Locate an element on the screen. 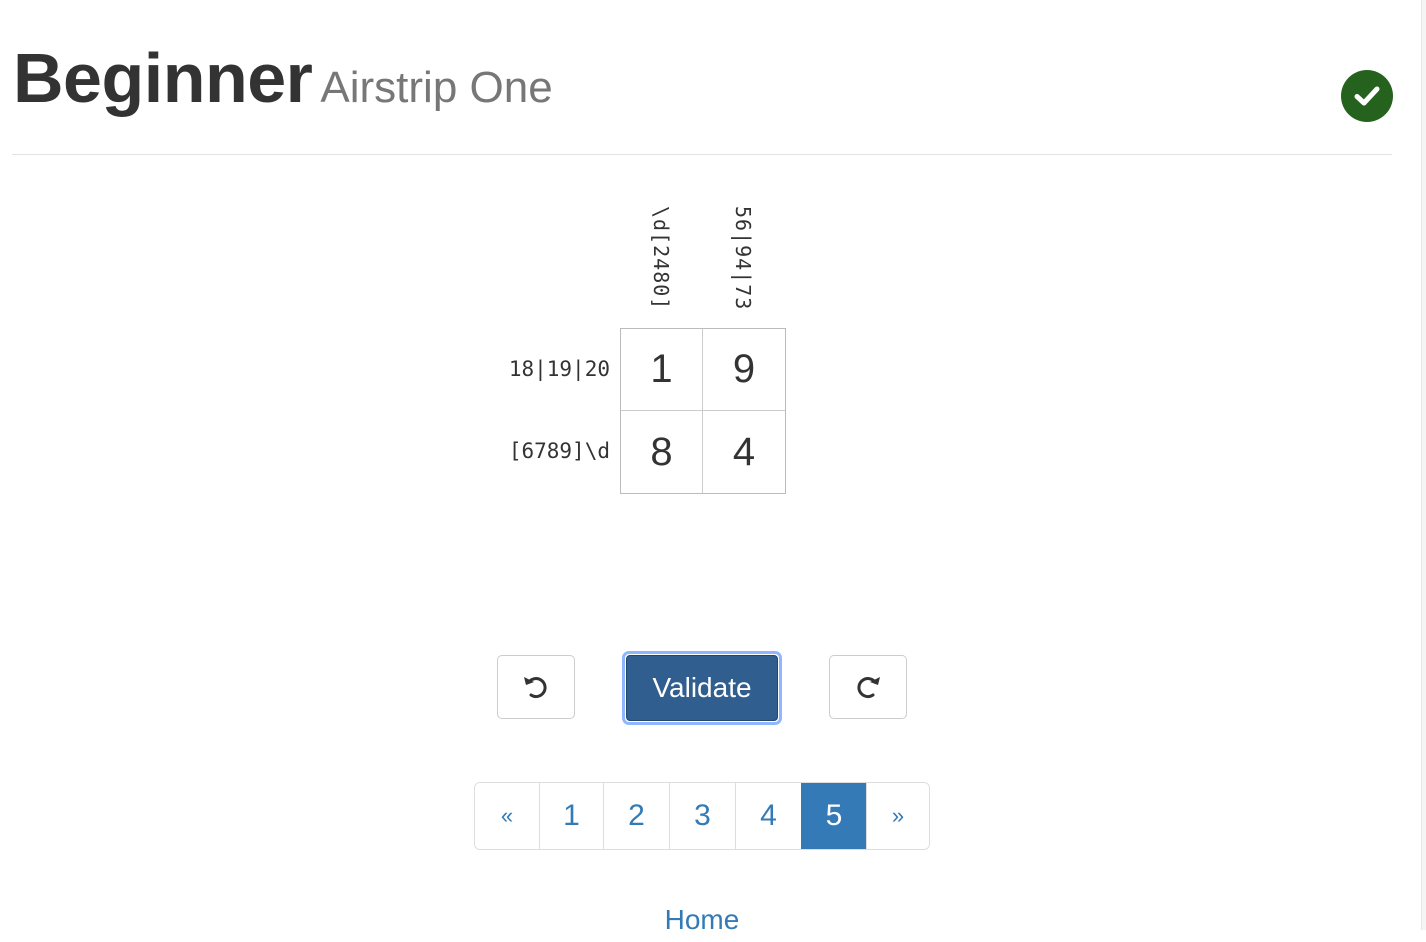 This screenshot has width=1426, height=942. check-icon is located at coordinates (1367, 96).